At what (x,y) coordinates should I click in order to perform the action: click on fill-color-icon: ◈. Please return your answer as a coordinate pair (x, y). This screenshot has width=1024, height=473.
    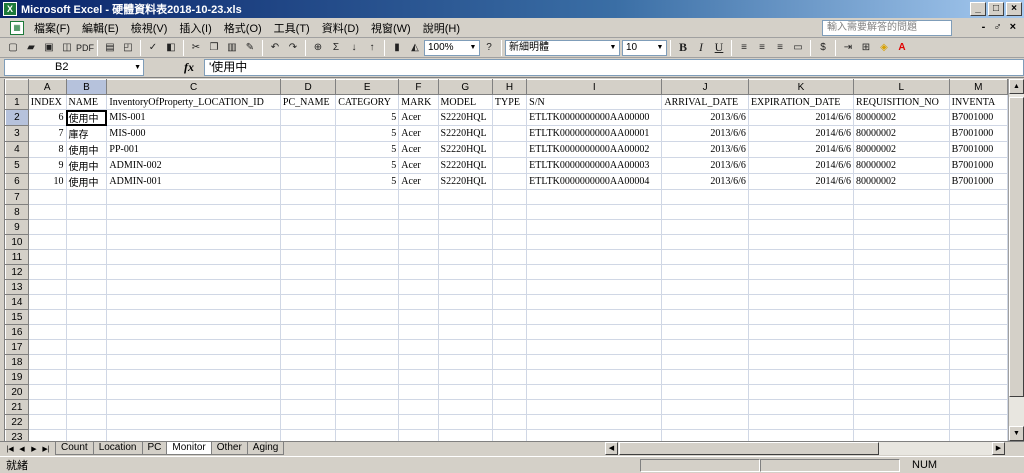
    Looking at the image, I should click on (884, 48).